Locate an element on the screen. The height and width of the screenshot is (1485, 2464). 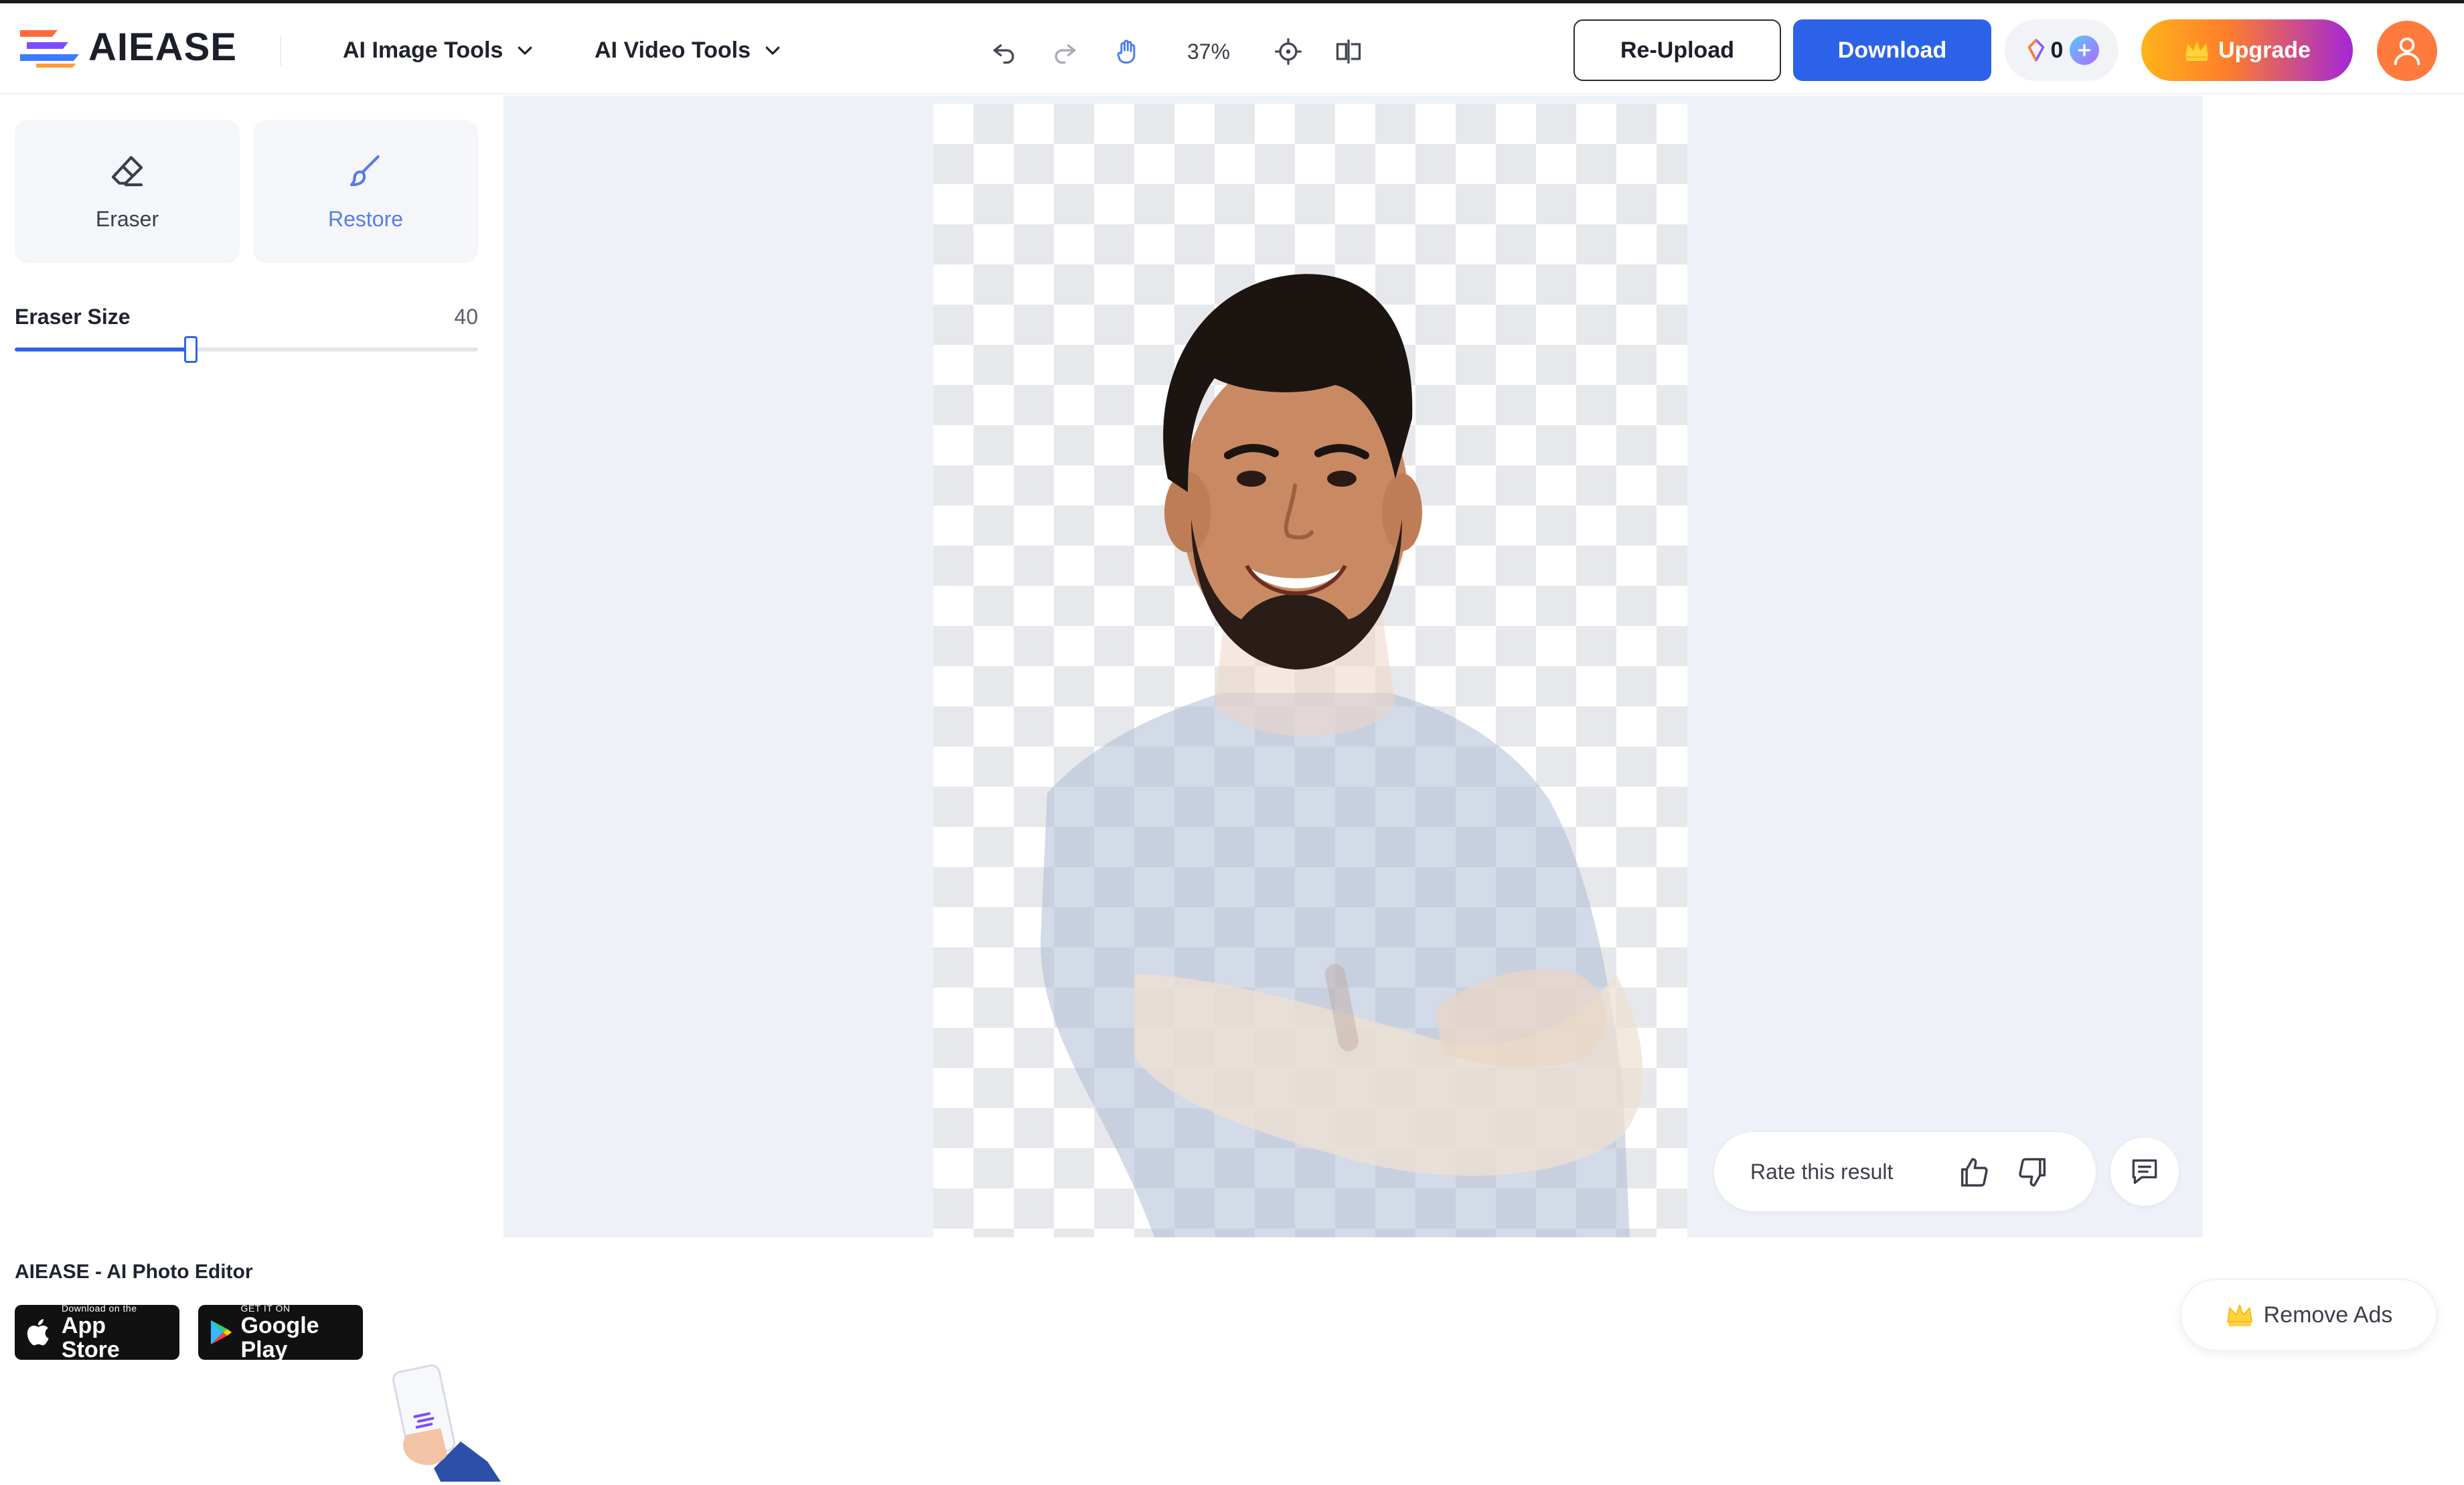
remove-ads-button: Remove Ads is located at coordinates (2308, 1315).